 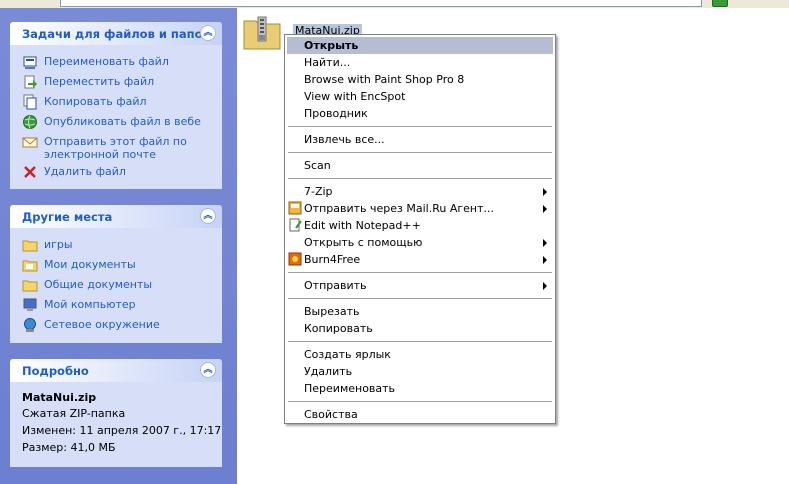 What do you see at coordinates (420, 285) in the screenshot?
I see `menu-item-send-to: Отправить` at bounding box center [420, 285].